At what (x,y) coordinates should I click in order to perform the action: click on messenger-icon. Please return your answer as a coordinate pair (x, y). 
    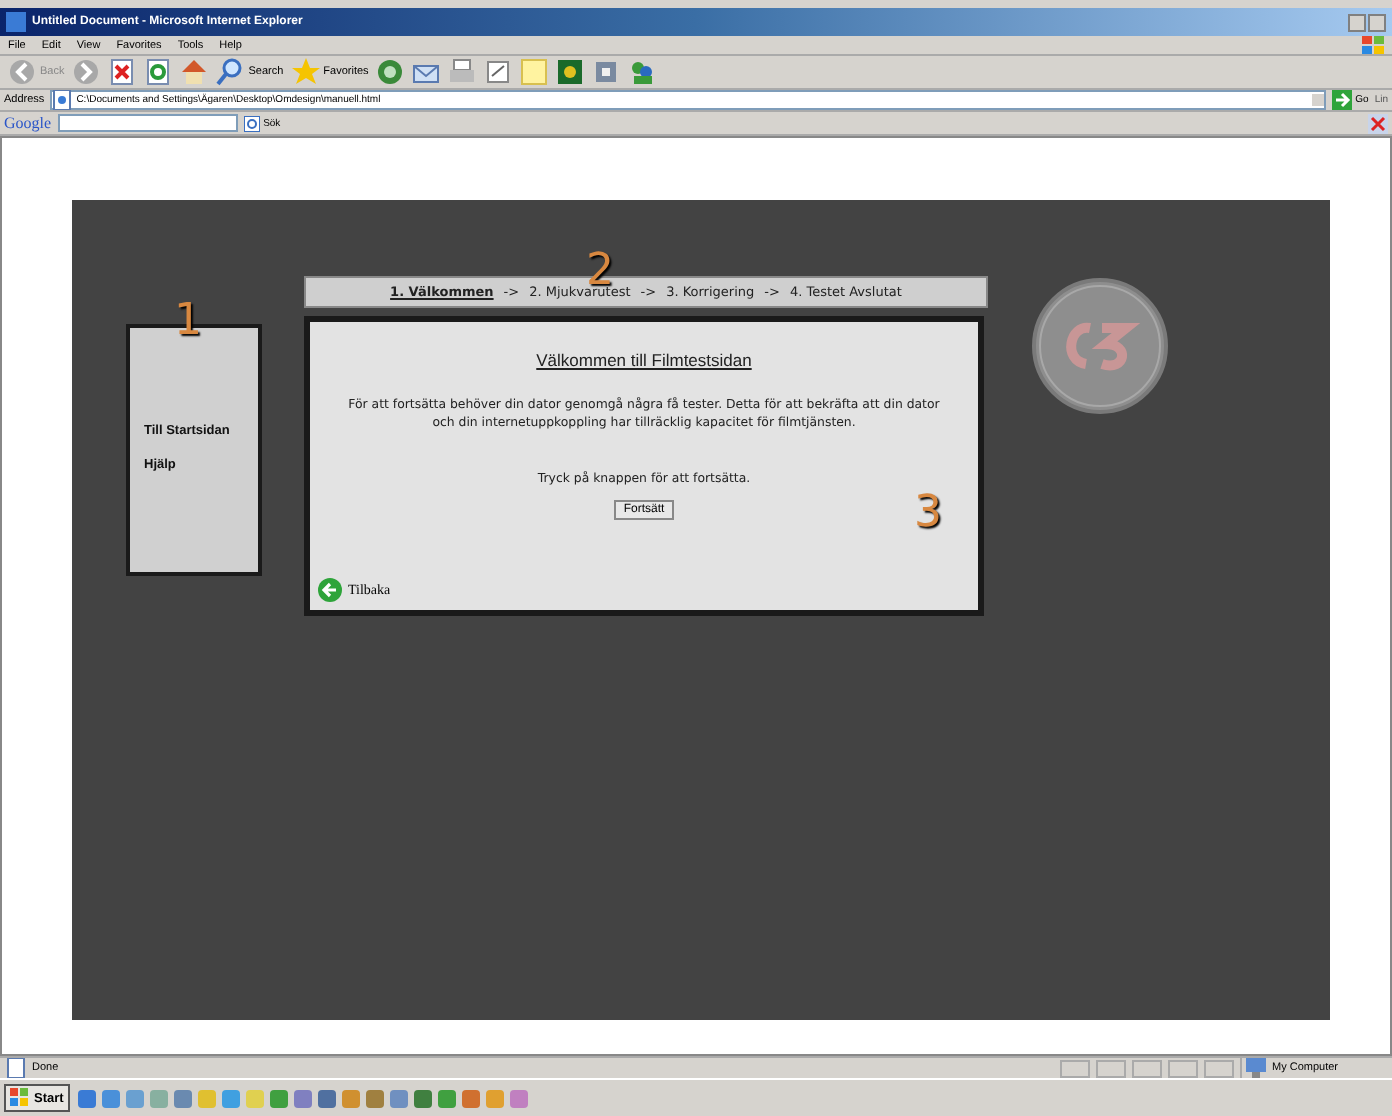
    Looking at the image, I should click on (642, 72).